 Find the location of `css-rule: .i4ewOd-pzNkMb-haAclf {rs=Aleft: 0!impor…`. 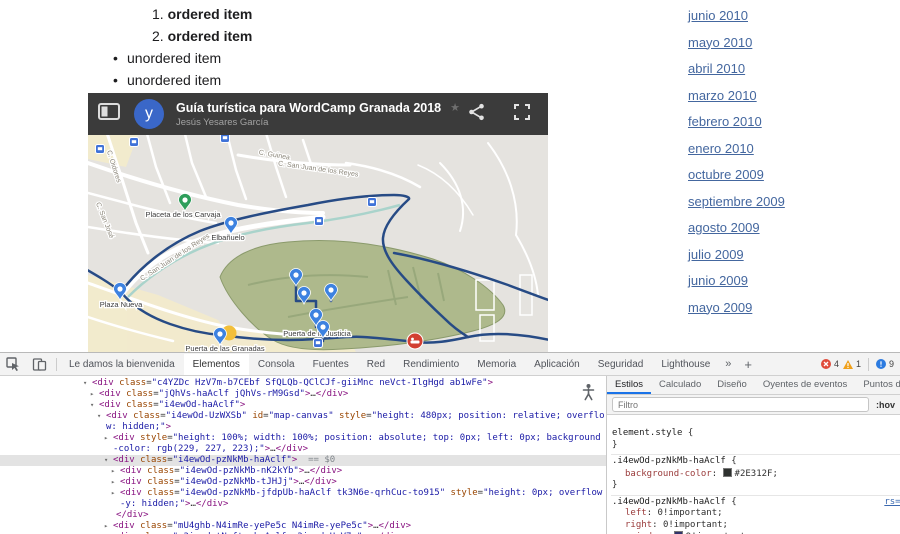

css-rule: .i4ewOd-pzNkMb-haAclf {rs=Aleft: 0!impor… is located at coordinates (755, 515).